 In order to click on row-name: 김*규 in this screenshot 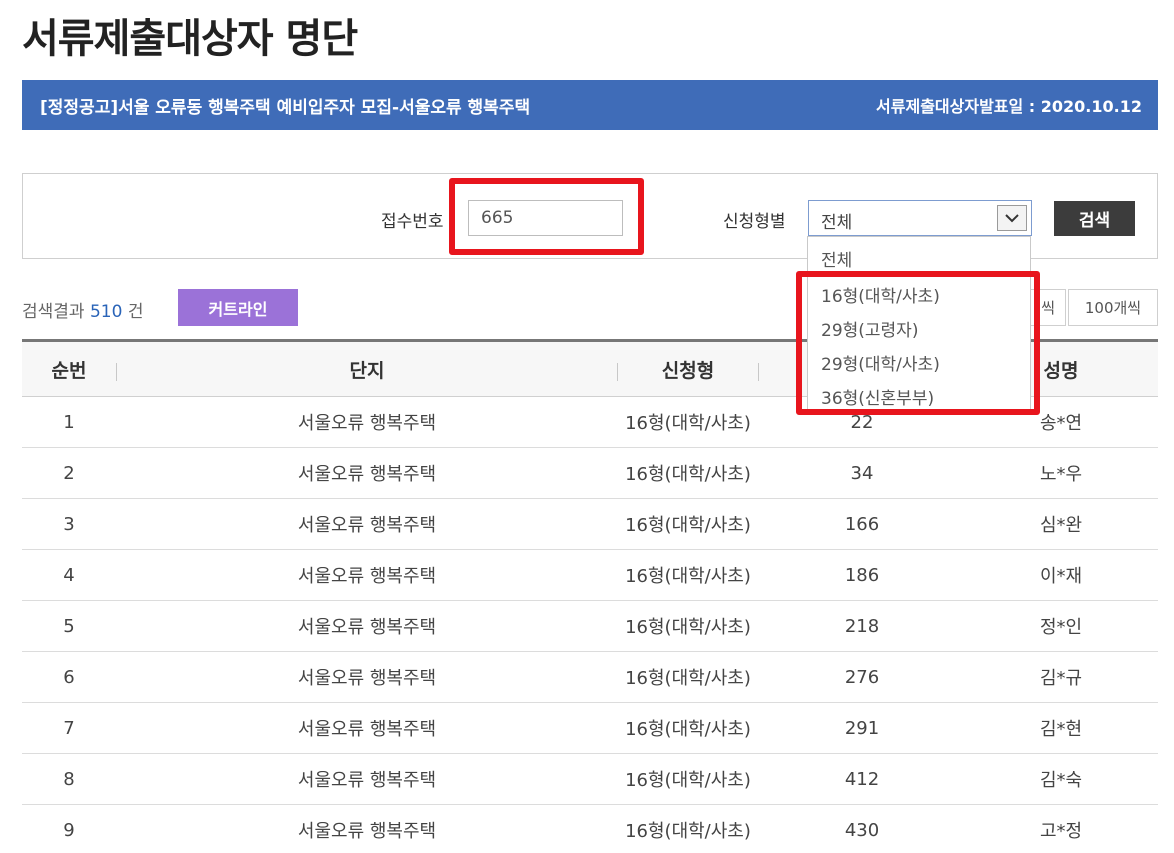, I will do `click(1061, 678)`.